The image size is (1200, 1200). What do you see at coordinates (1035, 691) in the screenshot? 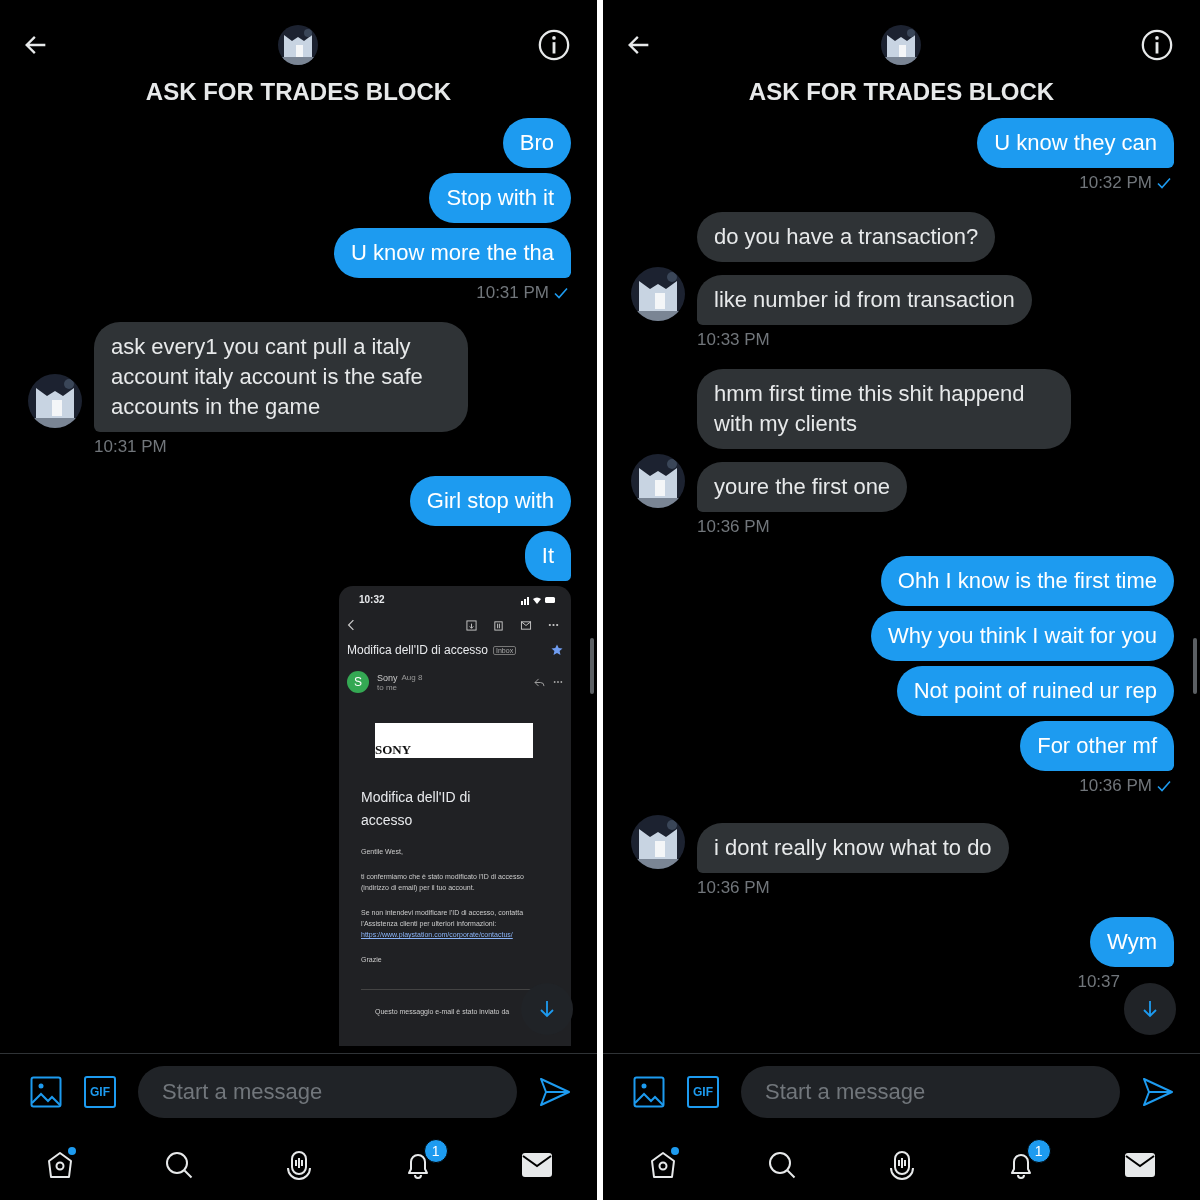
I see `sent-message: Not point of ruined ur rep` at bounding box center [1035, 691].